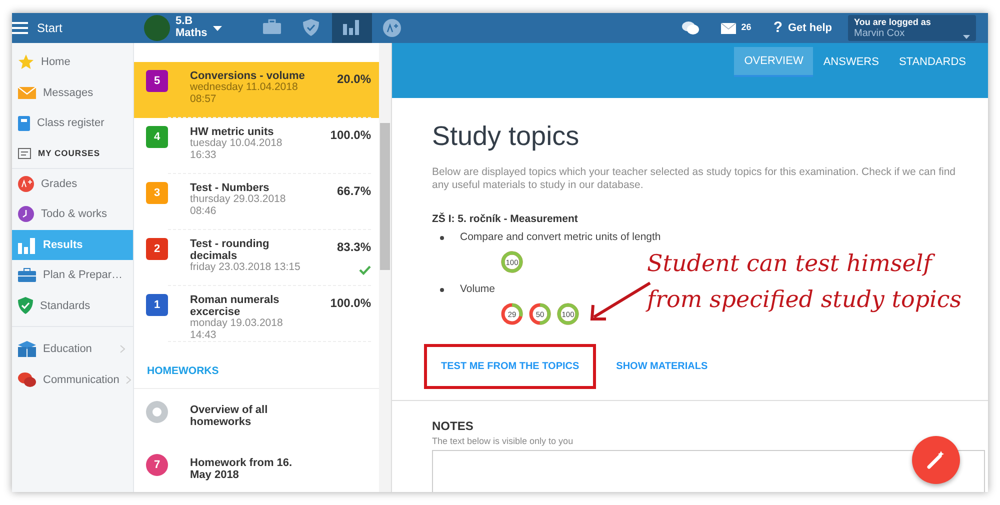  What do you see at coordinates (353, 79) in the screenshot?
I see `score-text: 20.0%` at bounding box center [353, 79].